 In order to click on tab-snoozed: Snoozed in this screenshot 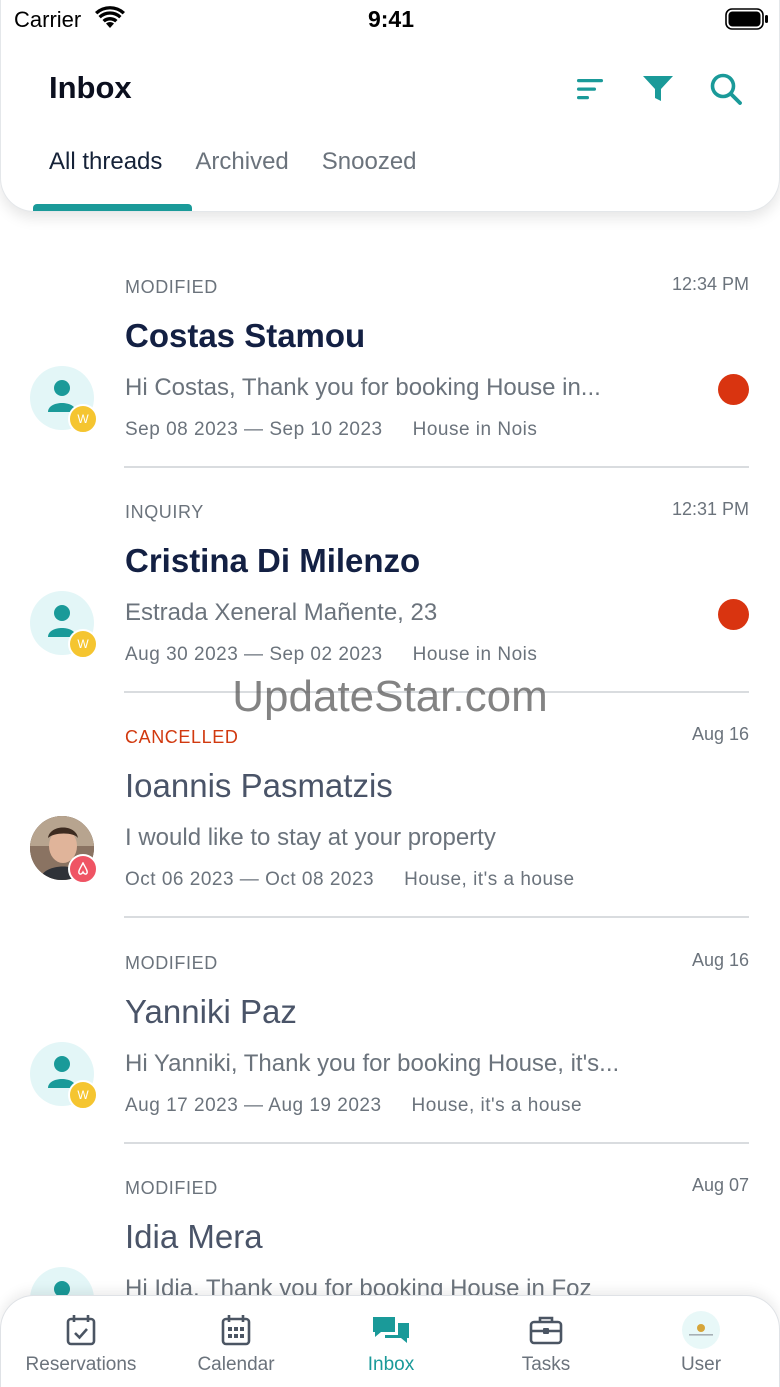, I will do `click(369, 162)`.